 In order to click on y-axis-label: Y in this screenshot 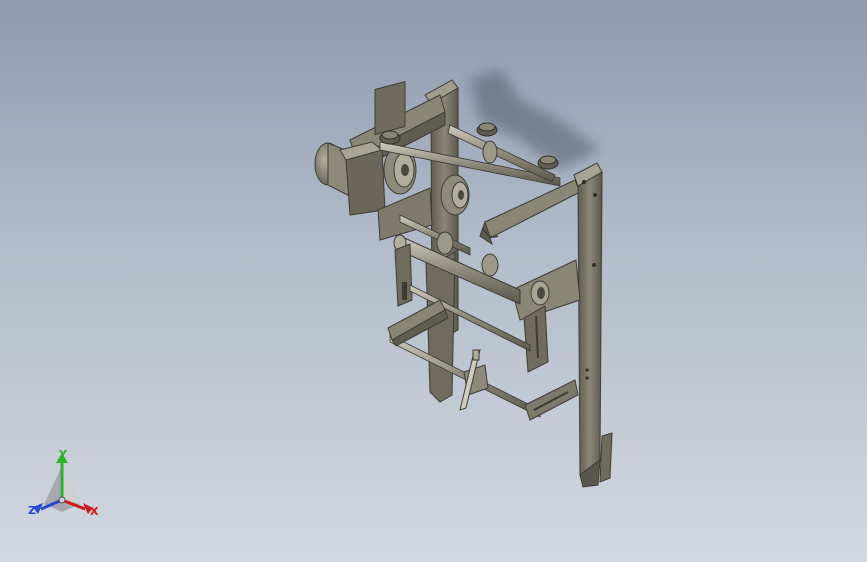, I will do `click(63, 454)`.